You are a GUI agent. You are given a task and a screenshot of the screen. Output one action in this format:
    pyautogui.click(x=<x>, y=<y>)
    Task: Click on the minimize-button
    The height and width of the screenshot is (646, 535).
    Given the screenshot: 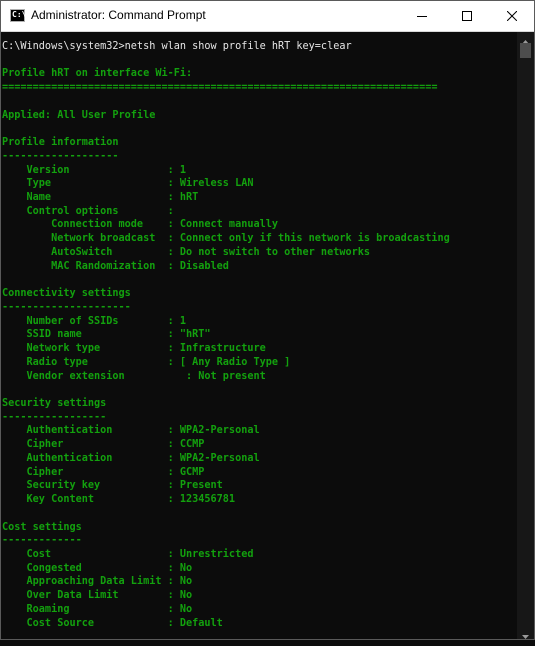 What is the action you would take?
    pyautogui.click(x=421, y=16)
    